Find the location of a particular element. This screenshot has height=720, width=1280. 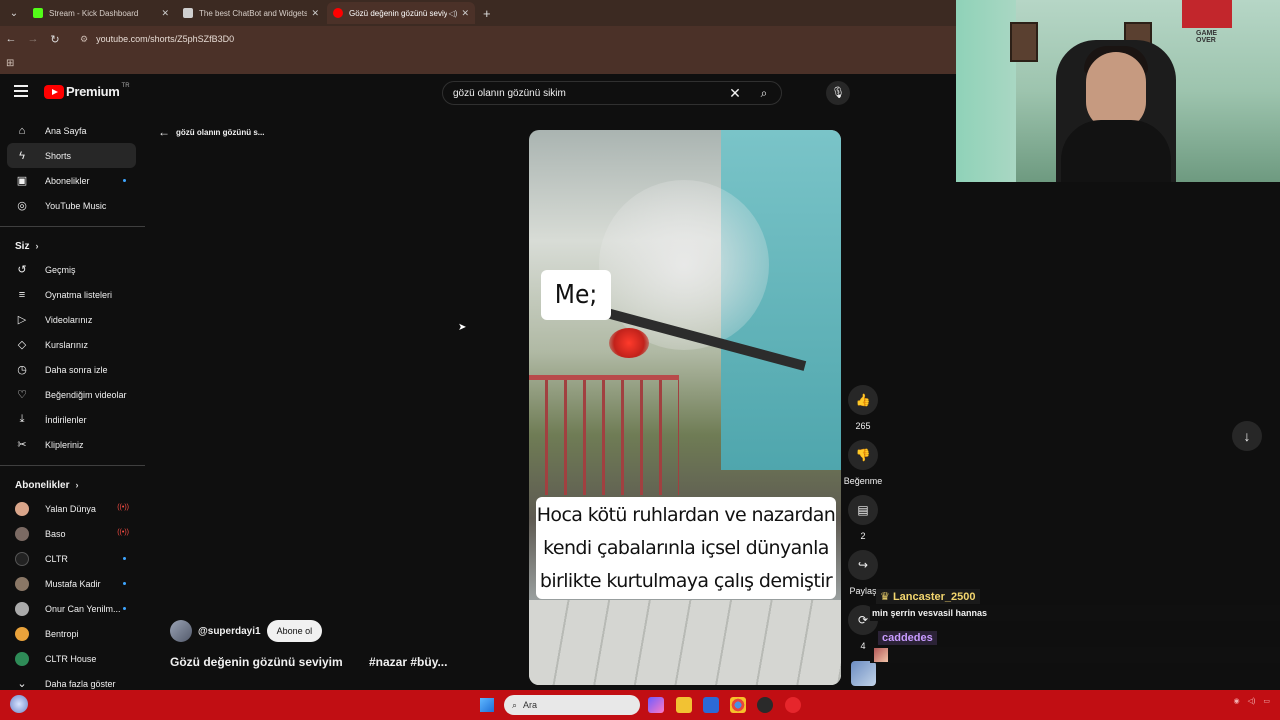

sidebar-item-history: ↺ Geçmiş is located at coordinates (71, 269).